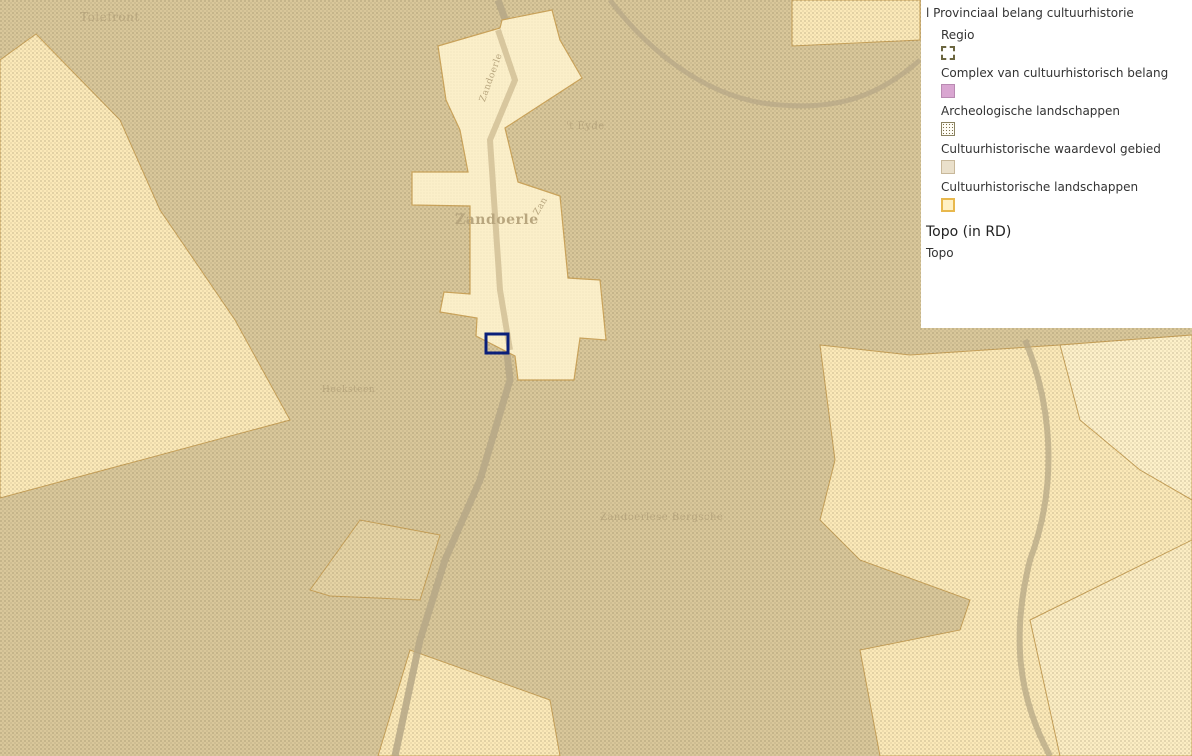 Image resolution: width=1192 pixels, height=756 pixels. What do you see at coordinates (1030, 13) in the screenshot?
I see `legend-group-title: l Provinciaal belang cultuurhistorie` at bounding box center [1030, 13].